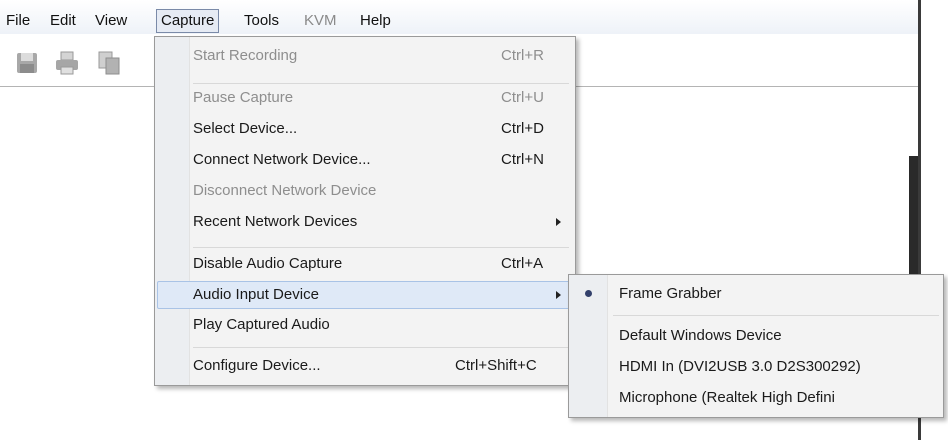 Image resolution: width=948 pixels, height=440 pixels. Describe the element at coordinates (261, 21) in the screenshot. I see `menu-tools: Tools` at that location.